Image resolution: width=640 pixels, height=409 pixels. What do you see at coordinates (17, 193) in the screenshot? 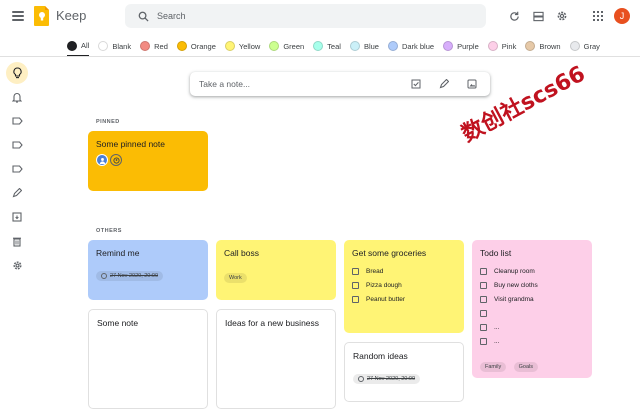
I see `sidebar-item-edit-labels` at bounding box center [17, 193].